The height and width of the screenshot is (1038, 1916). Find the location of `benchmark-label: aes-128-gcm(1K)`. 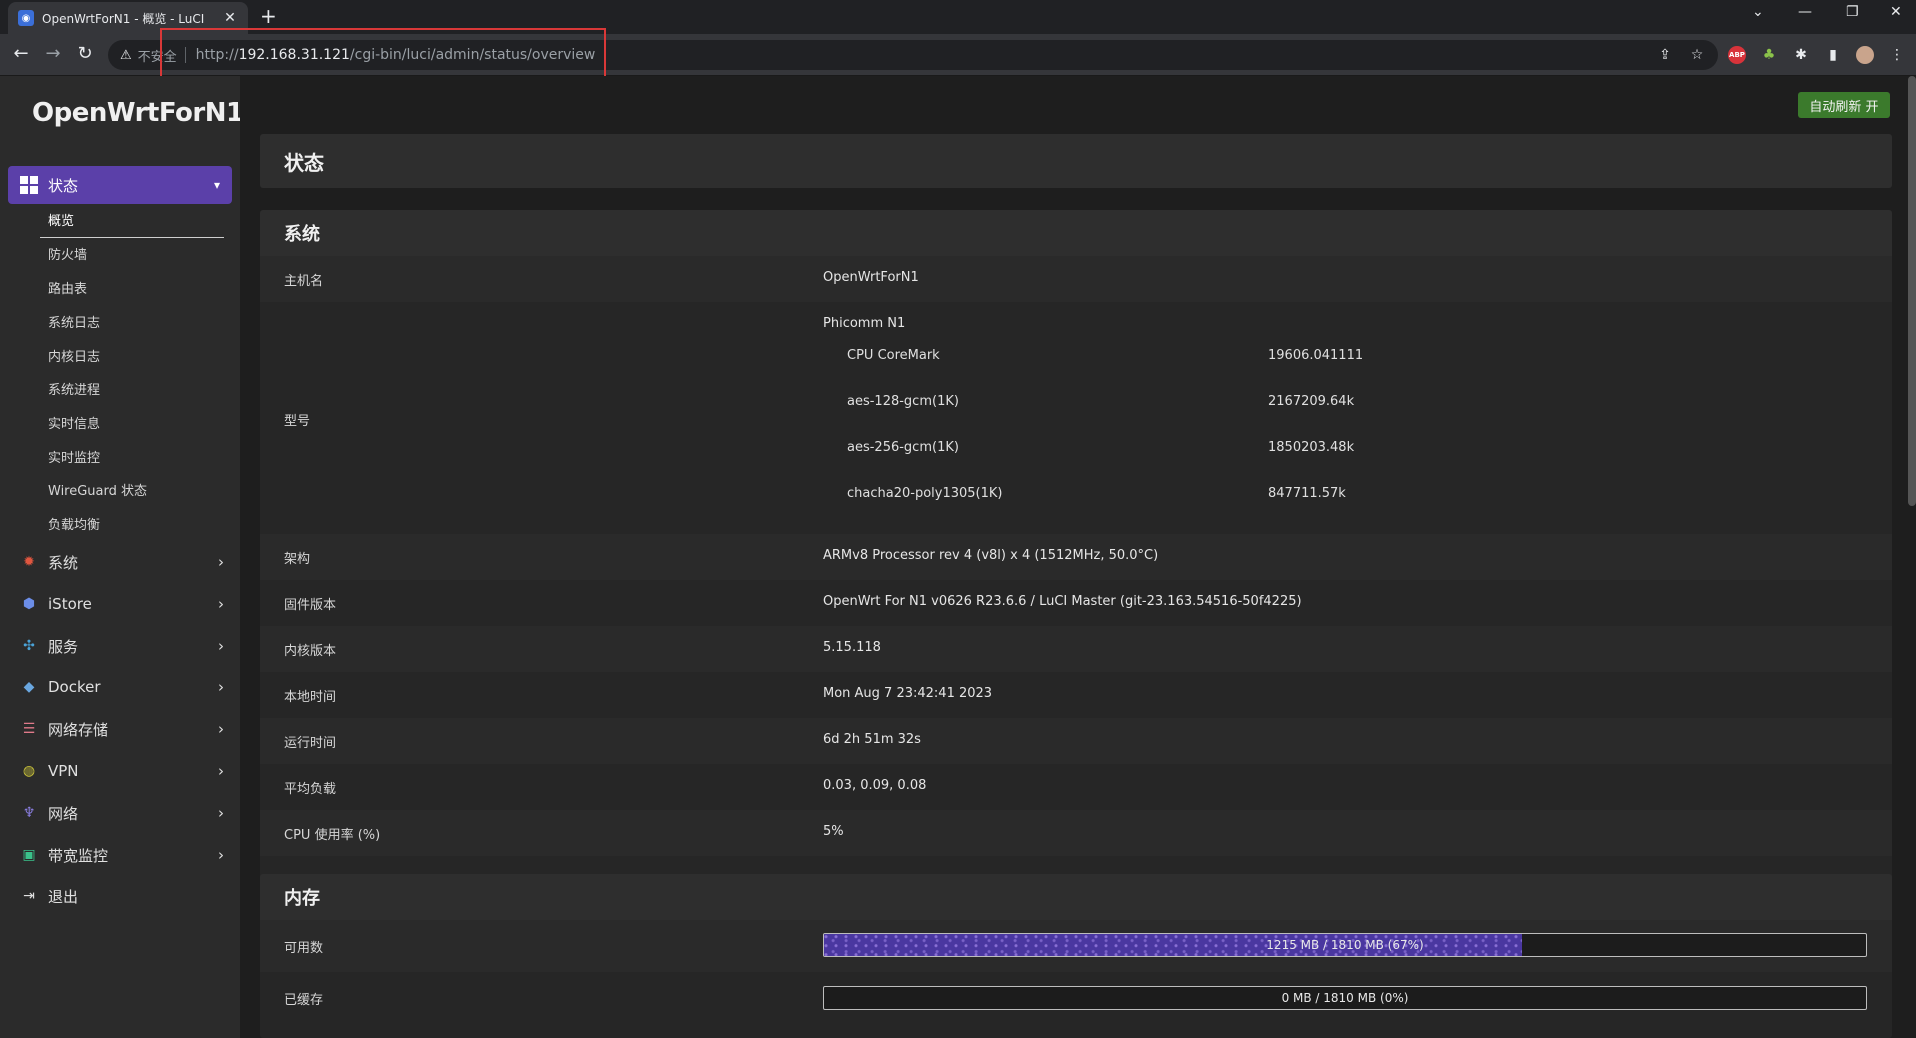

benchmark-label: aes-128-gcm(1K) is located at coordinates (903, 401).